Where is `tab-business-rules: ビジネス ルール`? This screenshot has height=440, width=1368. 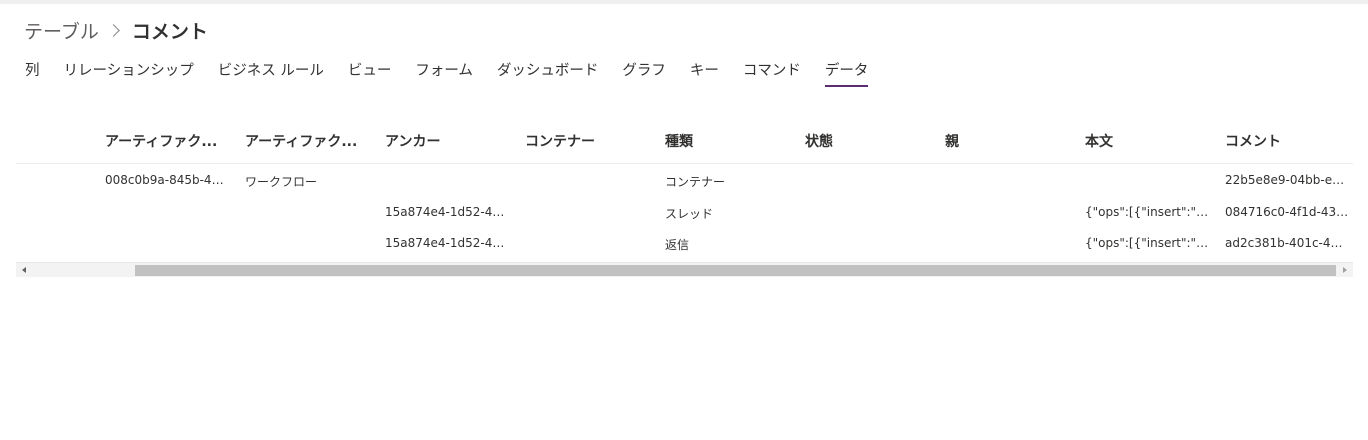 tab-business-rules: ビジネス ルール is located at coordinates (271, 72).